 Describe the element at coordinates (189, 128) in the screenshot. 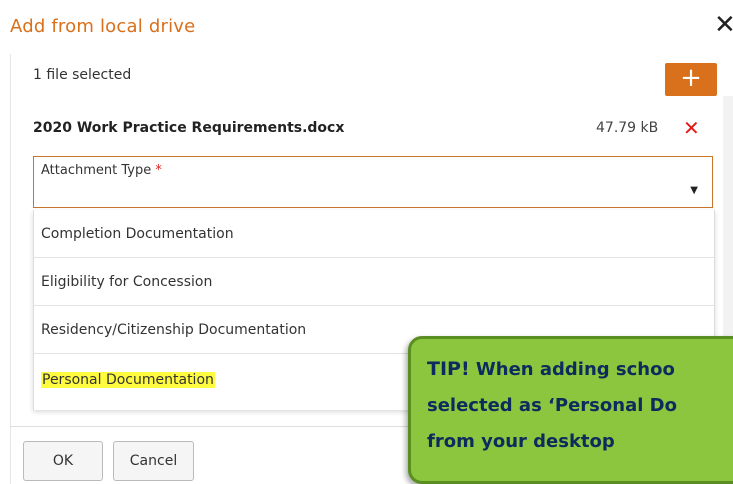

I see `file-name: 2020 Work Practice Requirements.docx` at that location.